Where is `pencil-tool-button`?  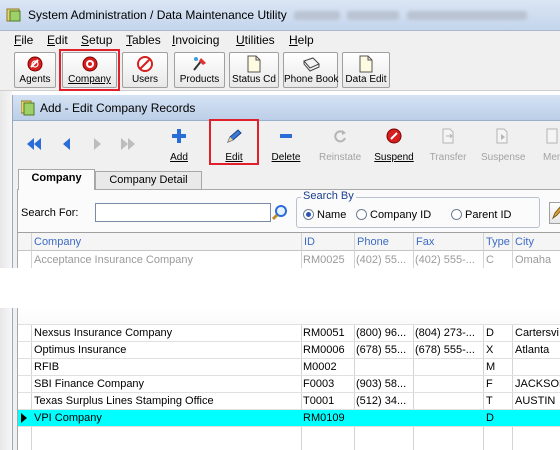 pencil-tool-button is located at coordinates (554, 213).